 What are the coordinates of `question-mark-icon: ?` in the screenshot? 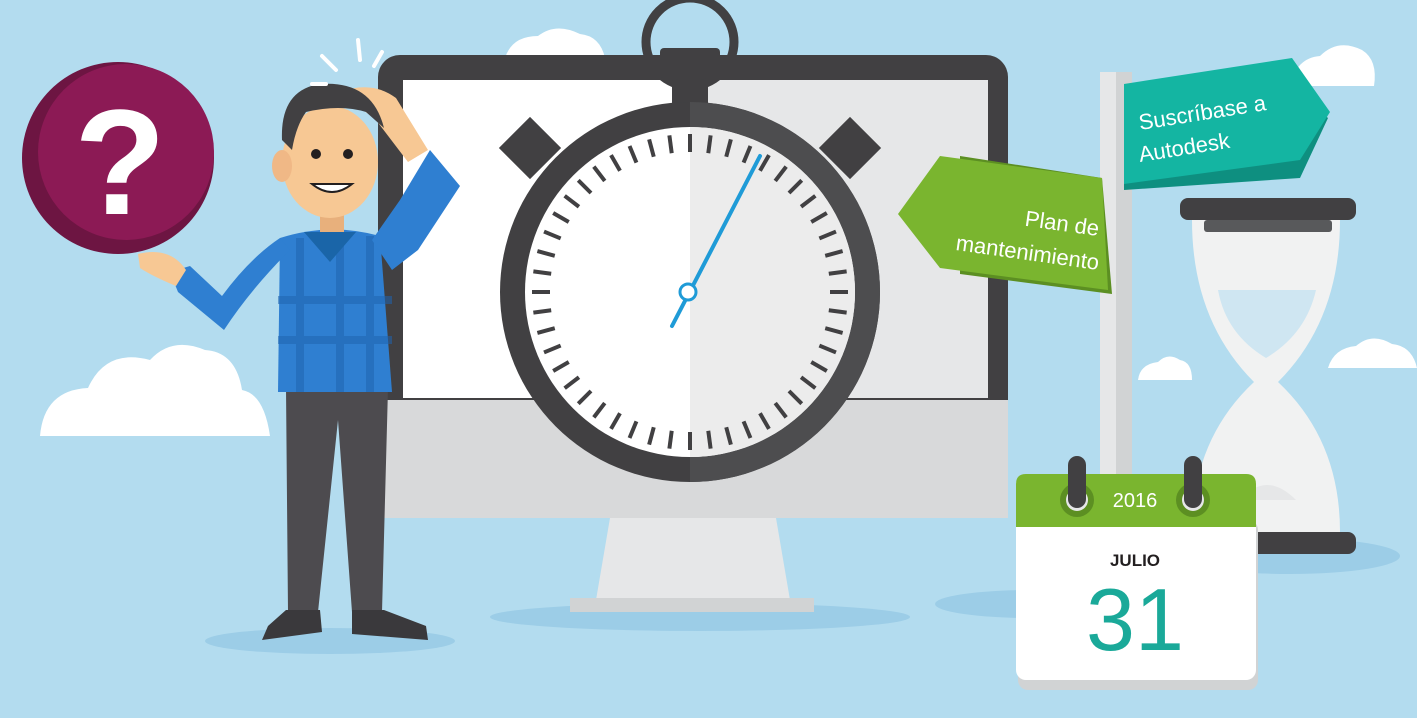 It's located at (120, 162).